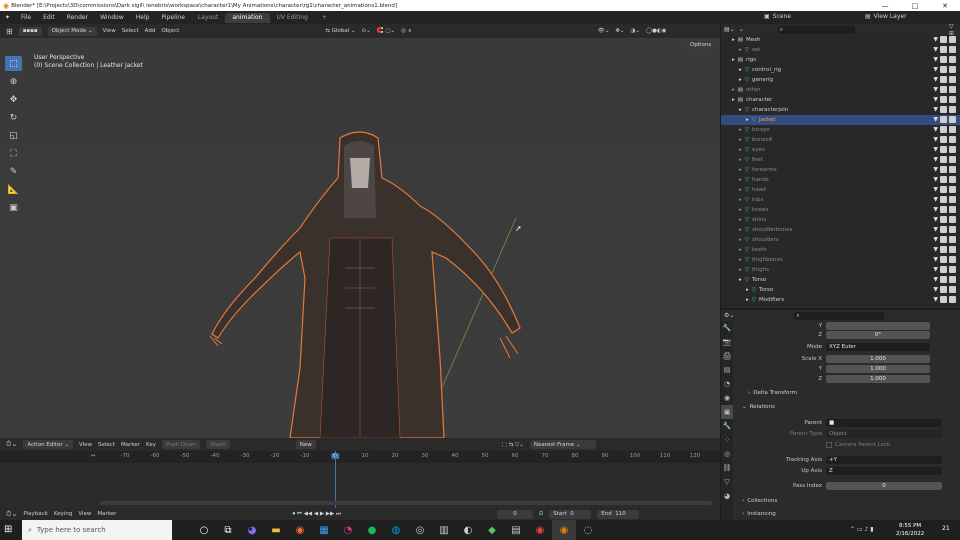 This screenshot has height=540, width=960. Describe the element at coordinates (109, 31) in the screenshot. I see `viewport-menu-view: View` at that location.